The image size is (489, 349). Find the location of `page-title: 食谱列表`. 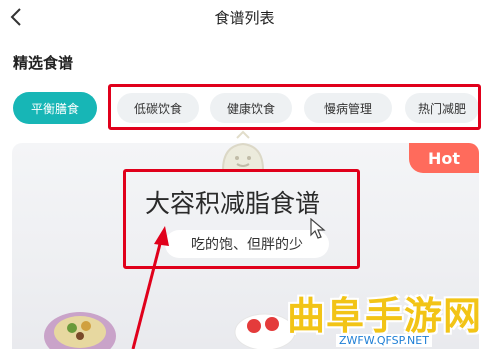

page-title: 食谱列表 is located at coordinates (244, 18).